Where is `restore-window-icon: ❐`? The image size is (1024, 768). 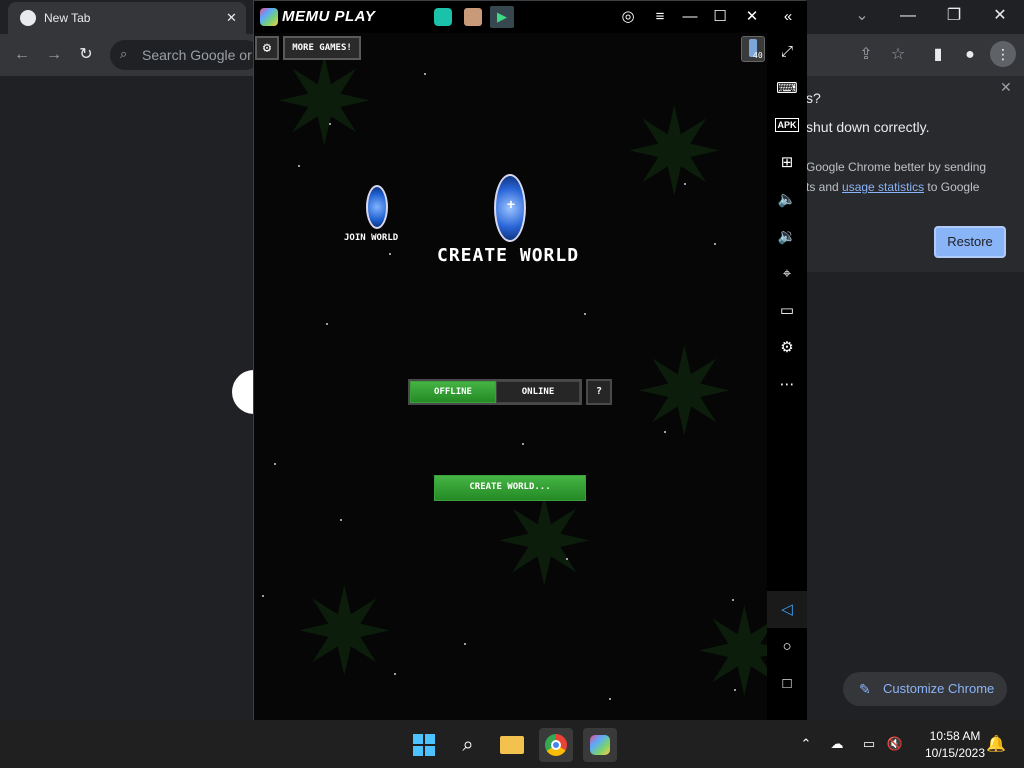 restore-window-icon: ❐ is located at coordinates (954, 16).